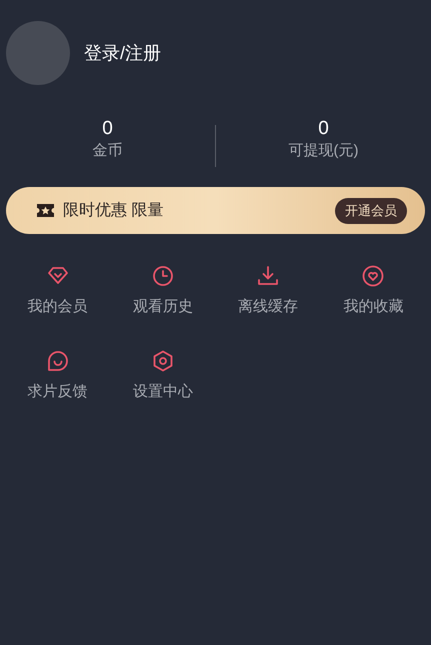 This screenshot has height=645, width=431. I want to click on stat-label: 金币, so click(107, 151).